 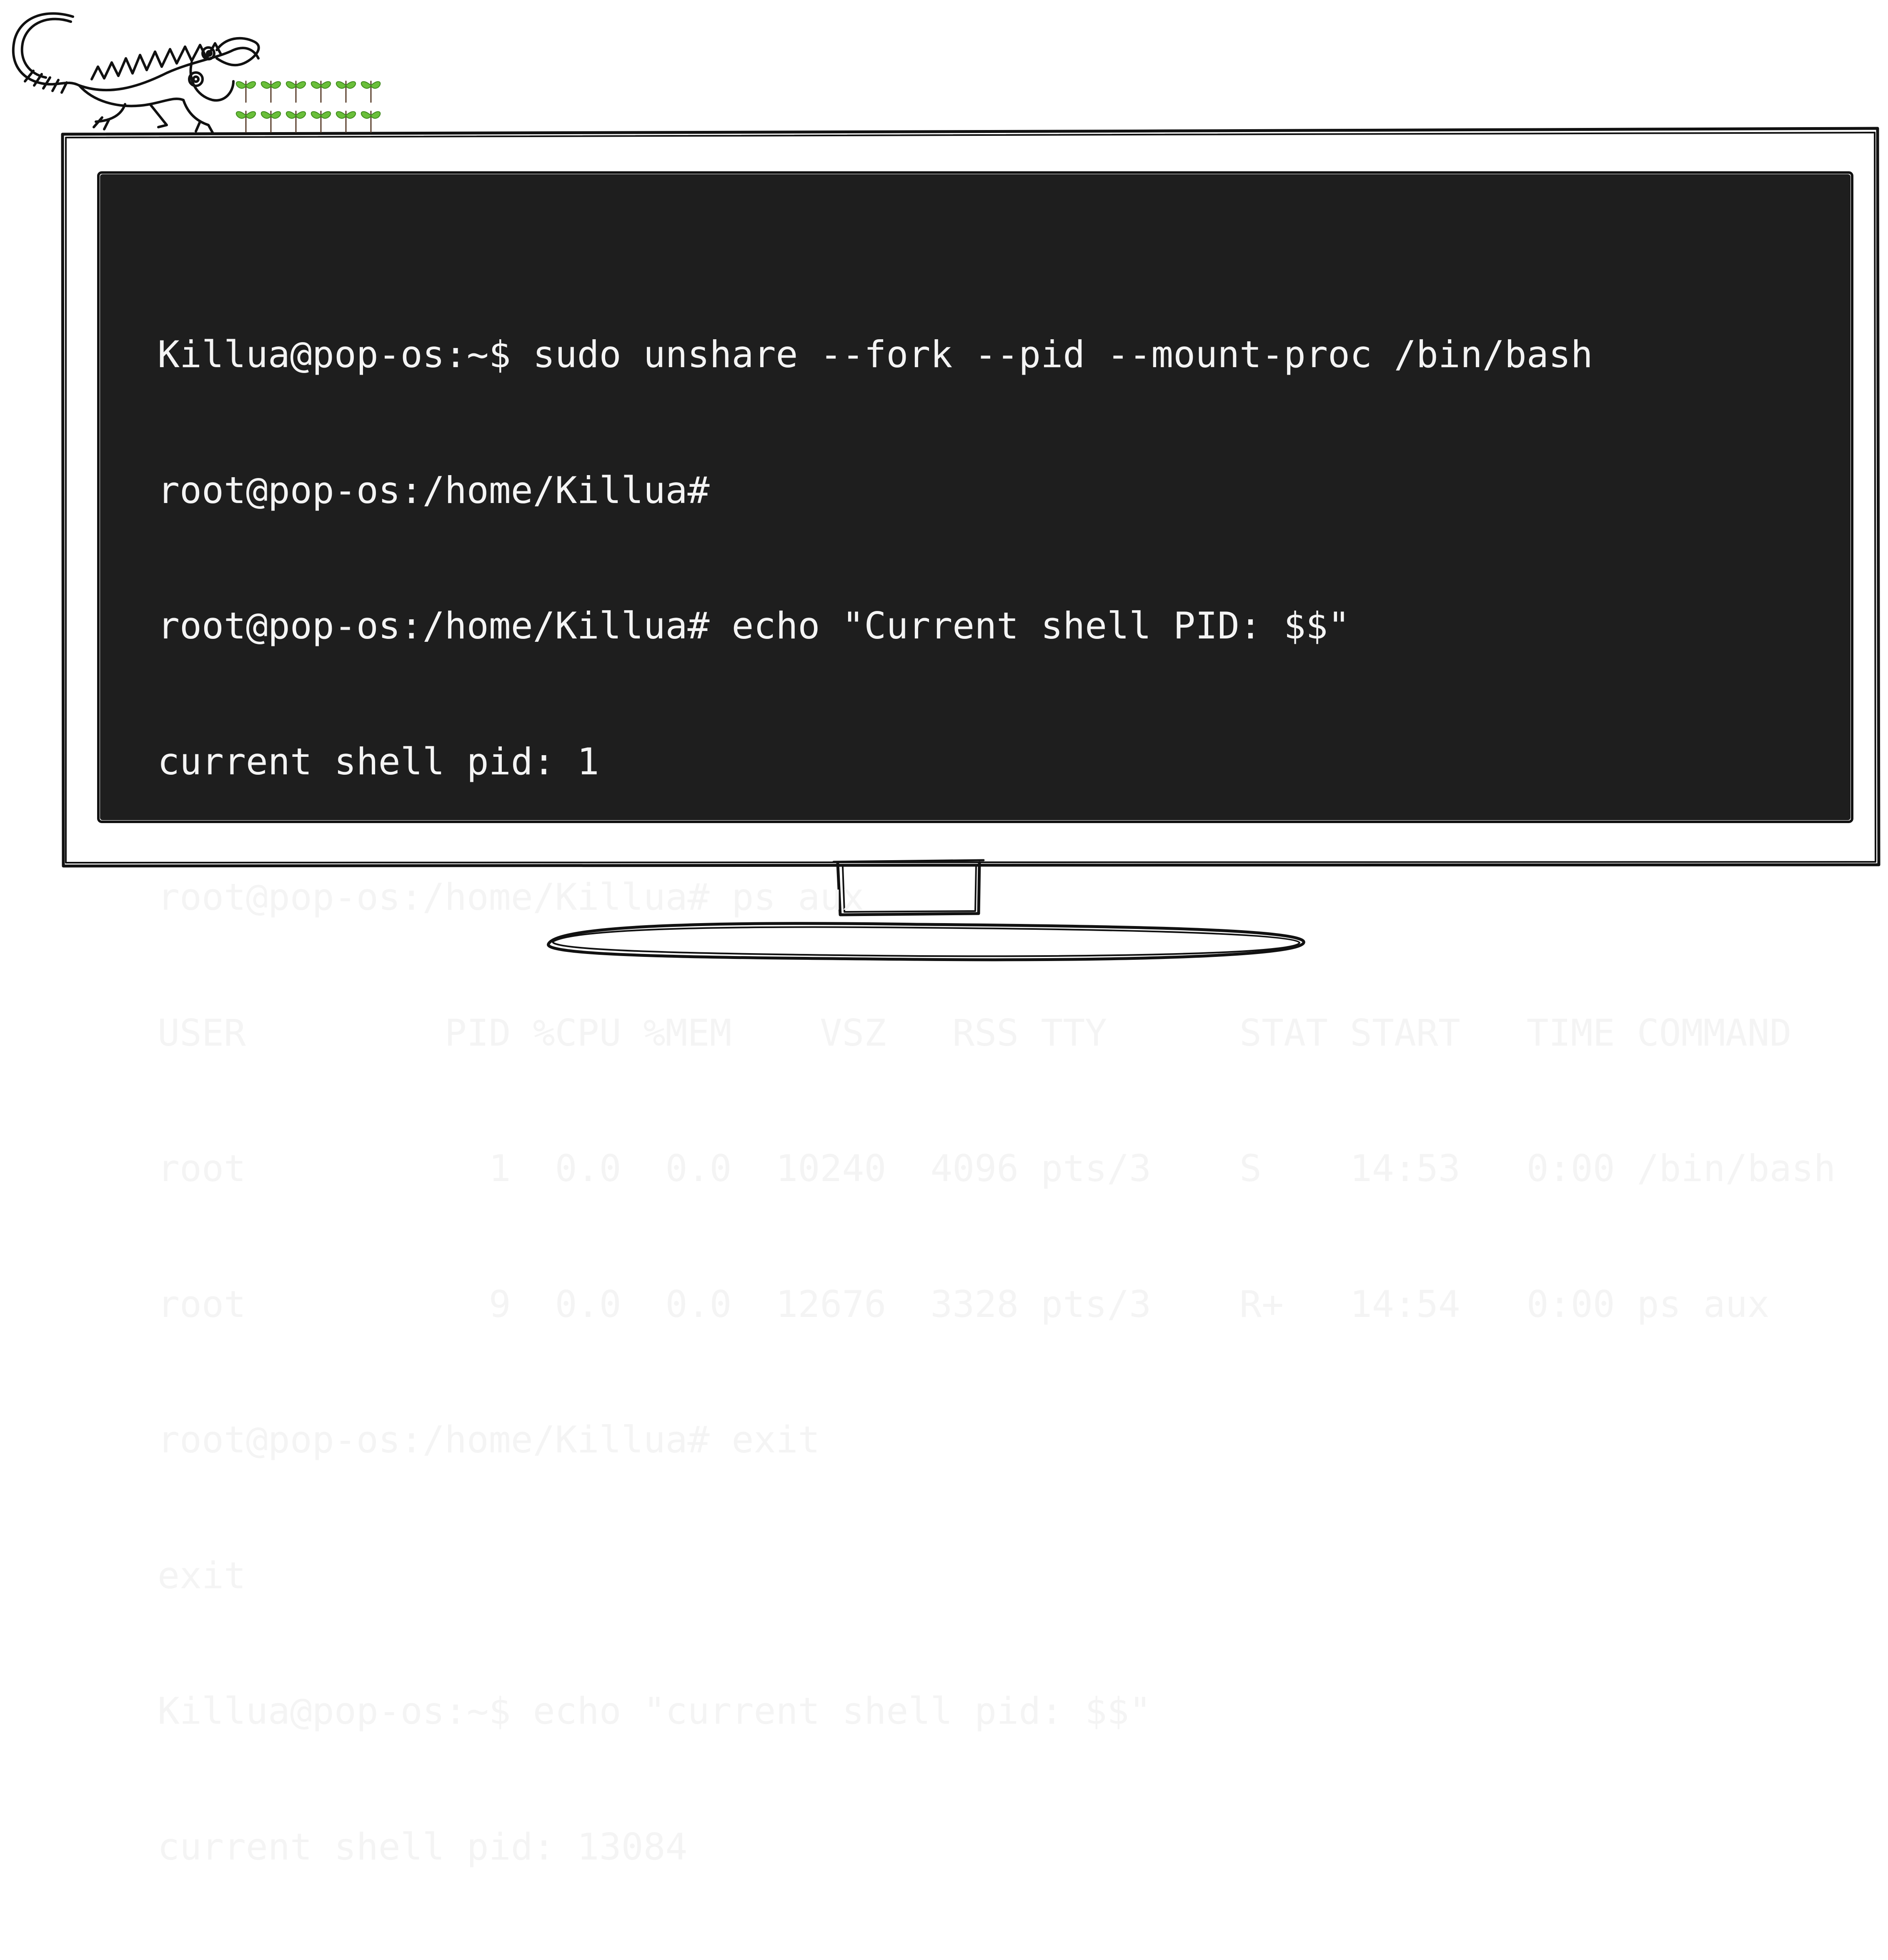 I want to click on sprout-icon, so click(x=308, y=106).